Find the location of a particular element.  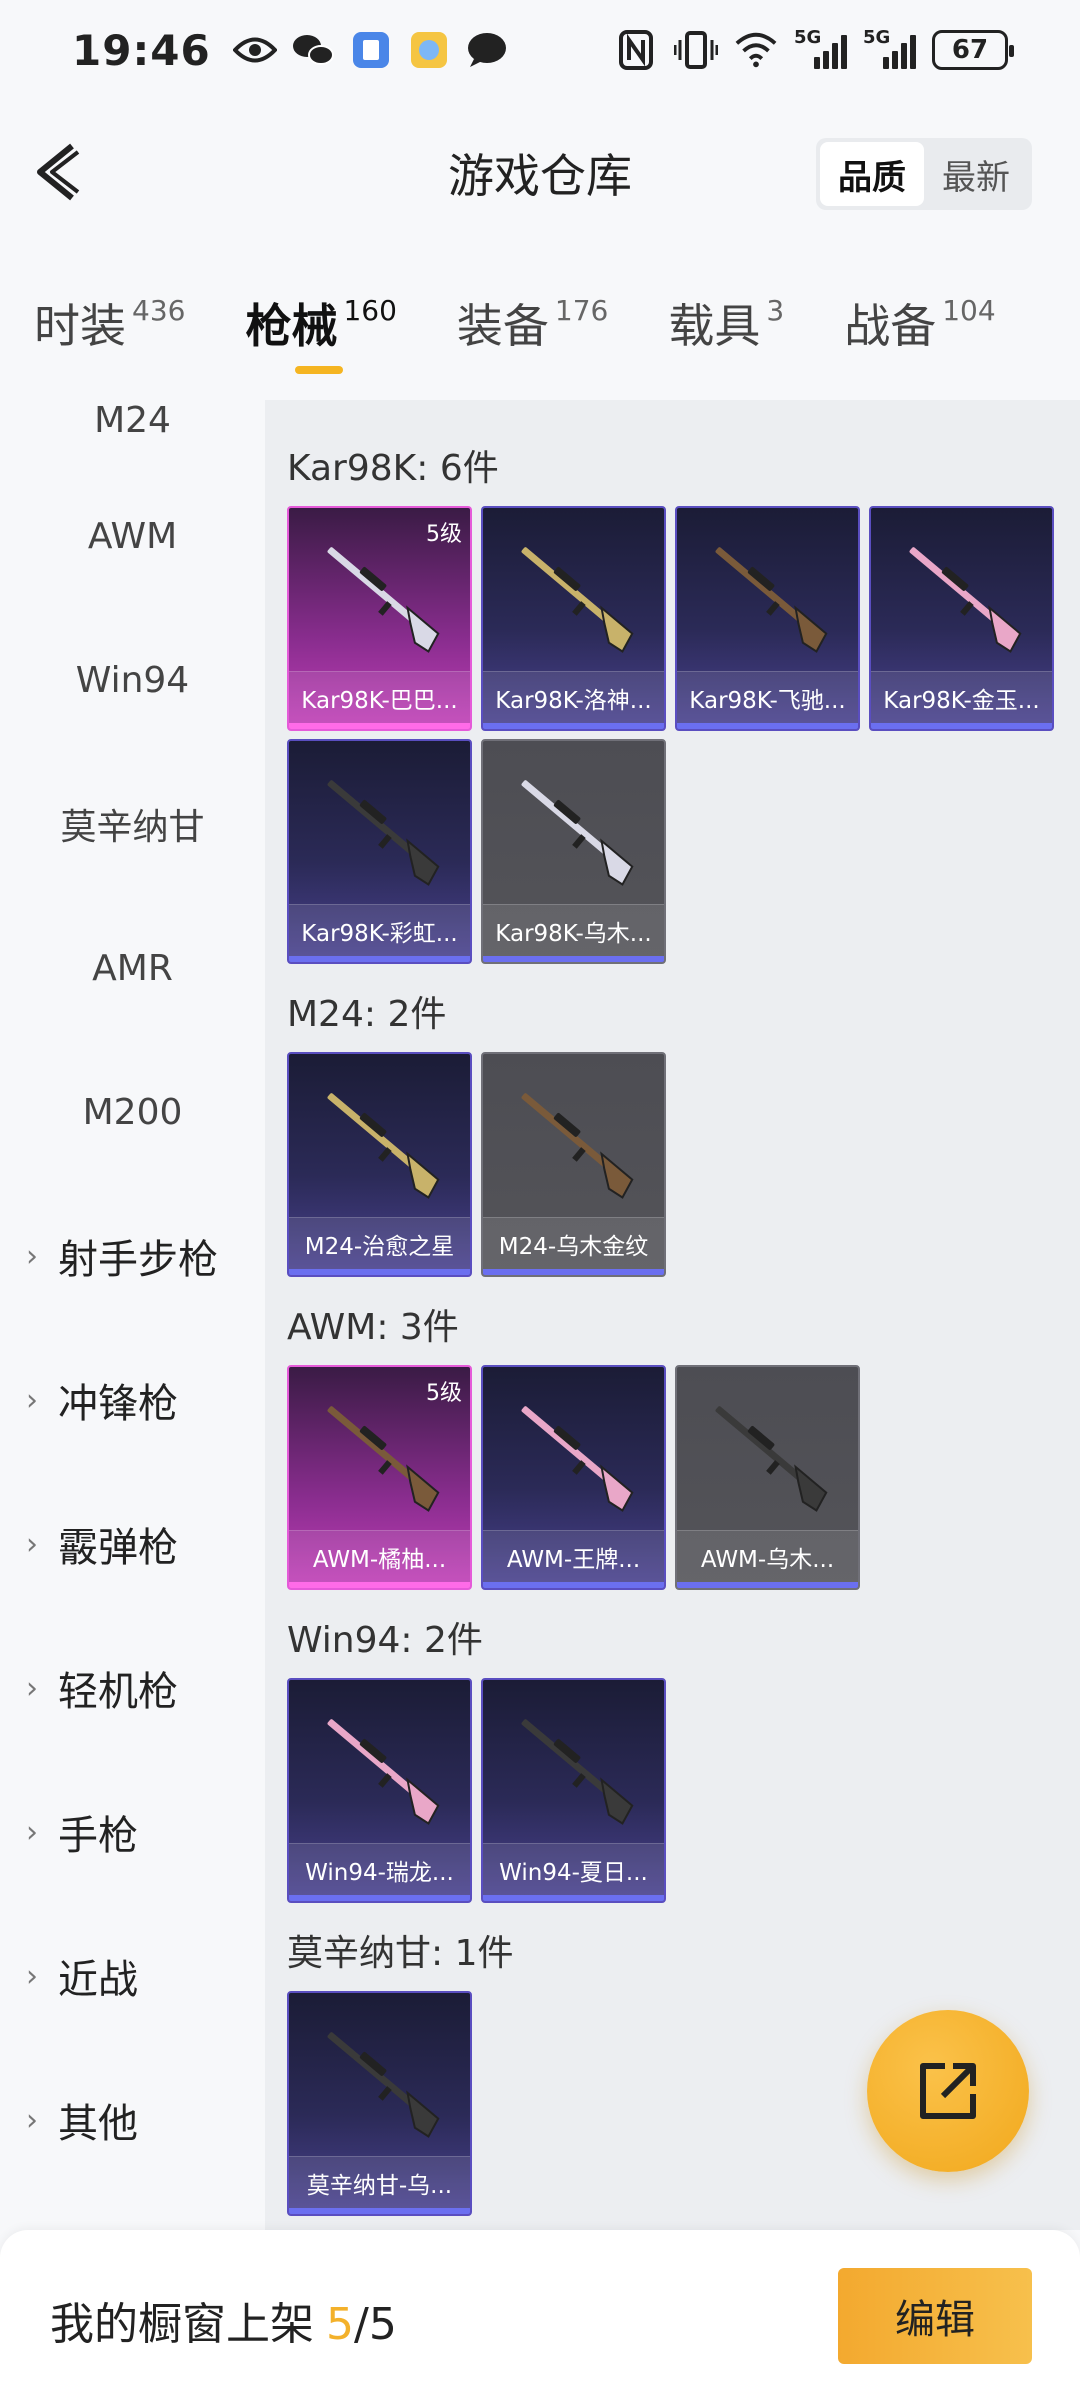

sidebar-group-label: 近战 is located at coordinates (98, 1980).